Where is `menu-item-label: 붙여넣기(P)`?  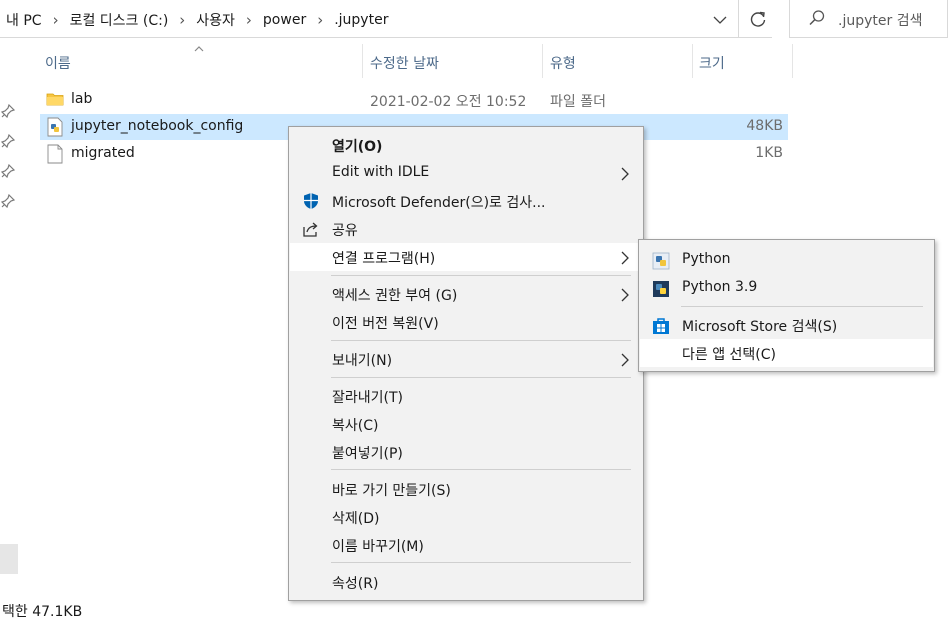 menu-item-label: 붙여넣기(P) is located at coordinates (367, 454).